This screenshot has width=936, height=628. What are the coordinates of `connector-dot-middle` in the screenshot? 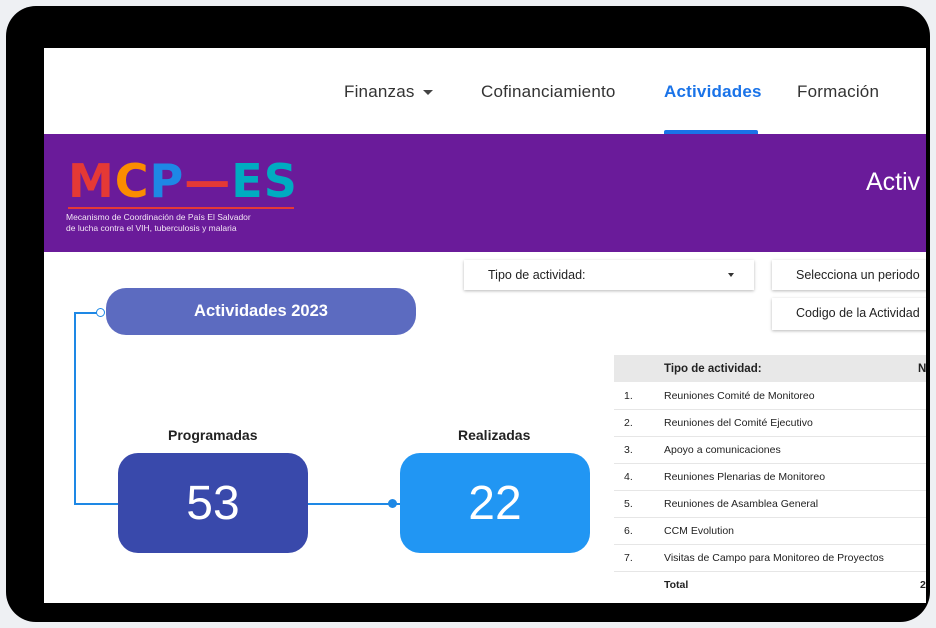 It's located at (392, 503).